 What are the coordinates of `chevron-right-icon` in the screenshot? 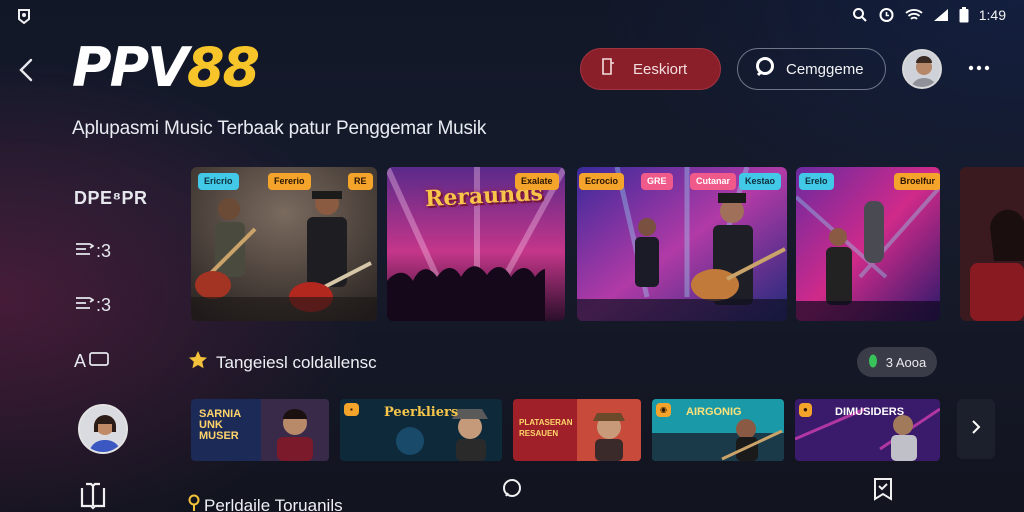 It's located at (976, 429).